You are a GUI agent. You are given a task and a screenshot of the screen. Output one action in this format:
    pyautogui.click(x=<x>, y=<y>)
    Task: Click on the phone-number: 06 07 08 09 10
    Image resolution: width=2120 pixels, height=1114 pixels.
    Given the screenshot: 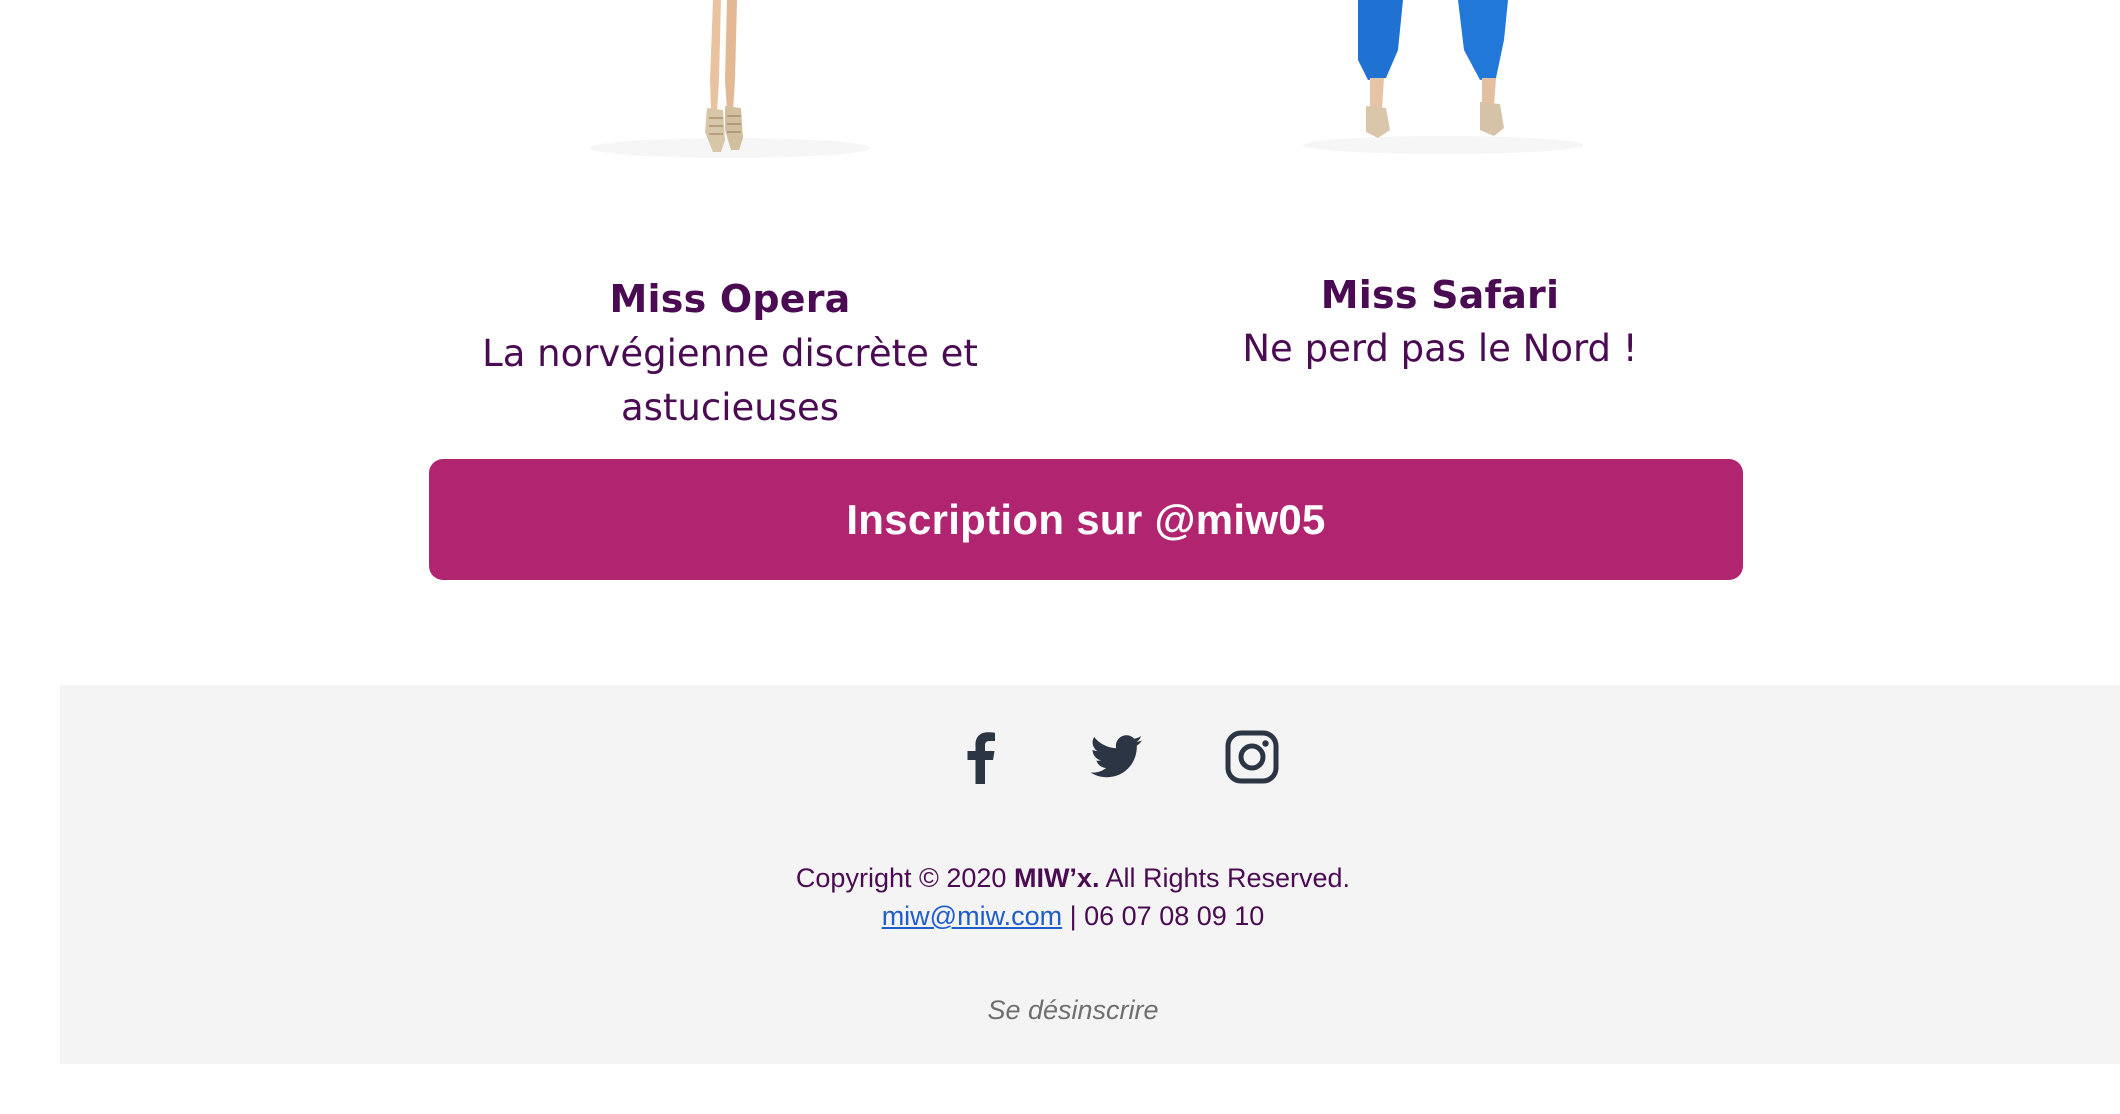 What is the action you would take?
    pyautogui.click(x=1174, y=916)
    